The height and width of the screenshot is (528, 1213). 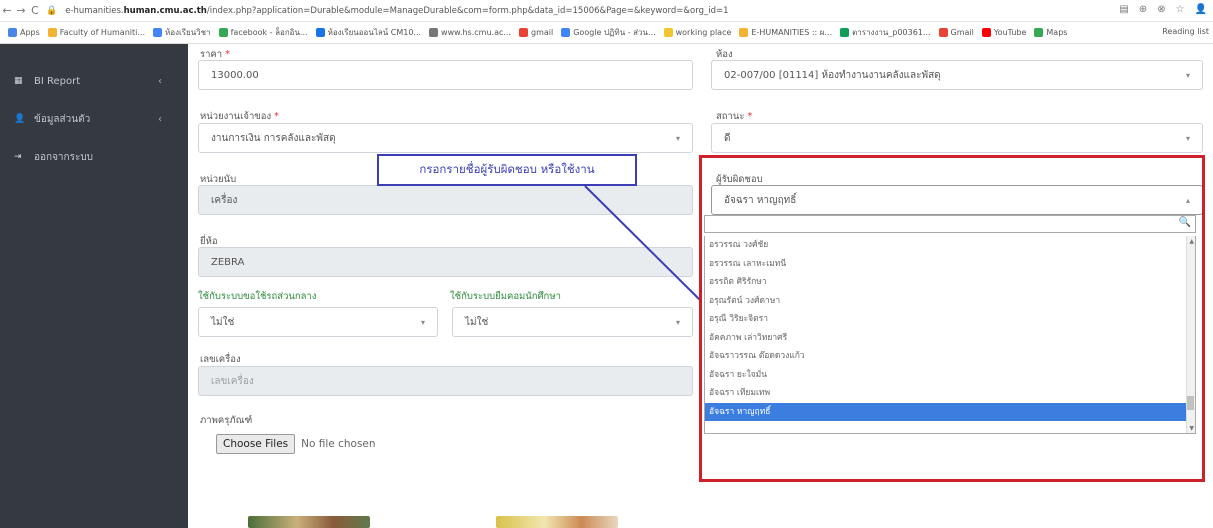 What do you see at coordinates (1190, 334) in the screenshot?
I see `dropdown-scrollbar: ▲ ▼` at bounding box center [1190, 334].